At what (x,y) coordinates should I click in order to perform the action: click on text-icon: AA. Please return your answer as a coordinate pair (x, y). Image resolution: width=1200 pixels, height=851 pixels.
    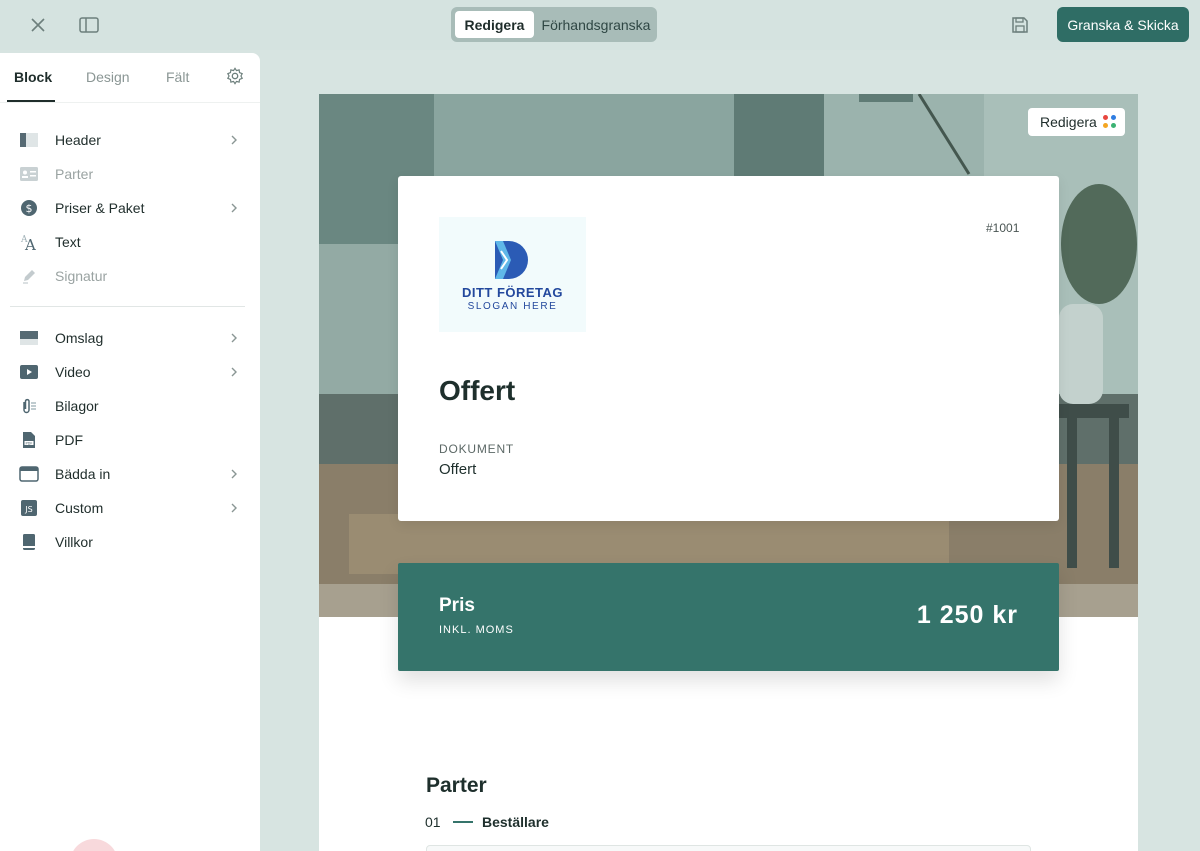
    Looking at the image, I should click on (29, 242).